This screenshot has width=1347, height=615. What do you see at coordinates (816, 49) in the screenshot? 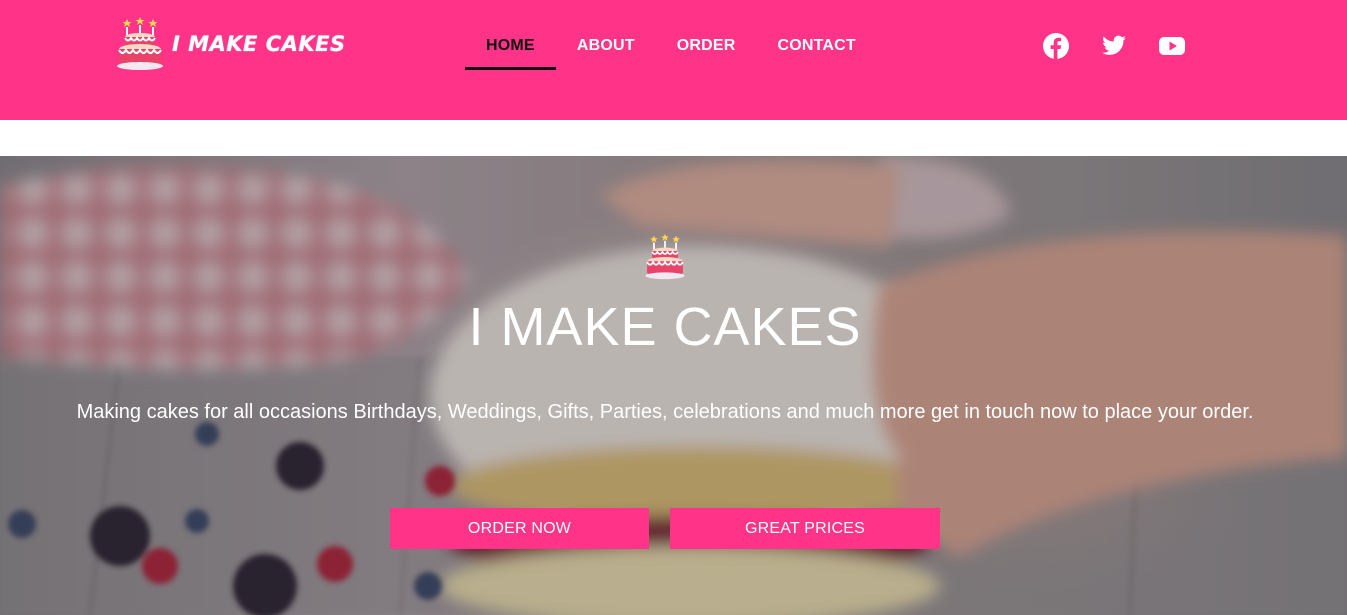
I see `nav-item-contact: CONTACT` at bounding box center [816, 49].